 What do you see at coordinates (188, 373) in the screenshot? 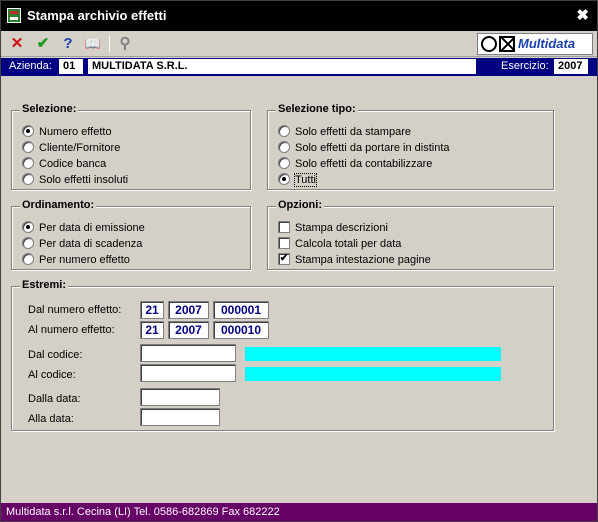
I see `al-codice-field` at bounding box center [188, 373].